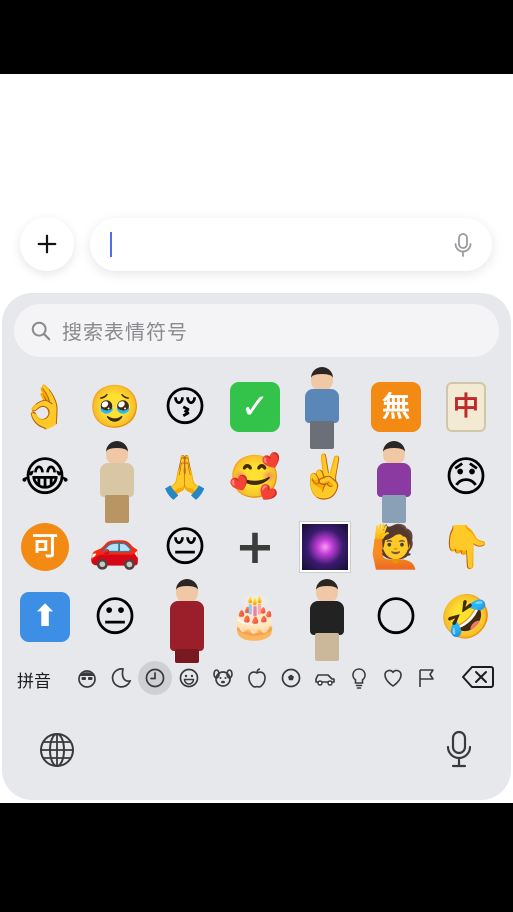 This screenshot has height=912, width=513. I want to click on emoji-pointing-down: 👇, so click(466, 547).